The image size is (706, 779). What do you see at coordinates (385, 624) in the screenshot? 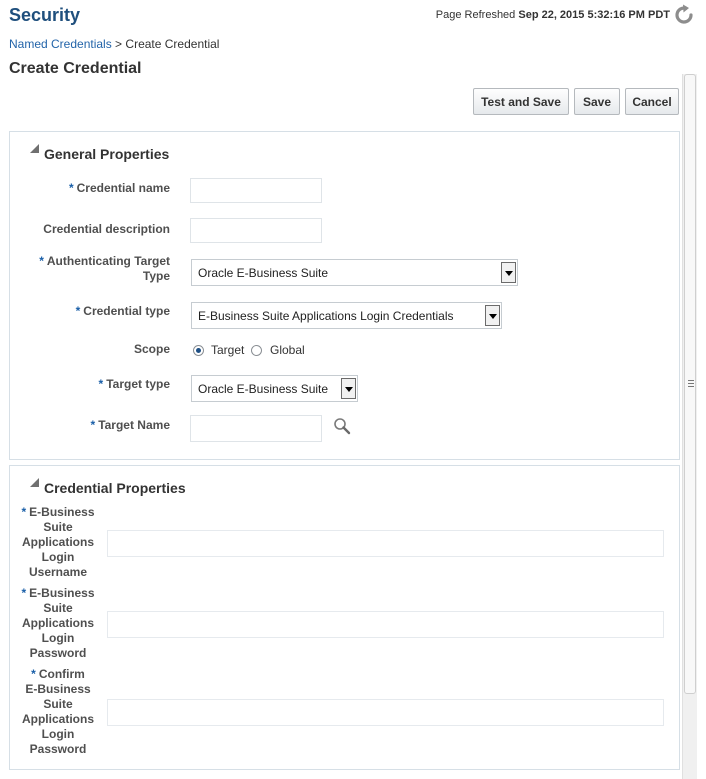
I see `password-input` at bounding box center [385, 624].